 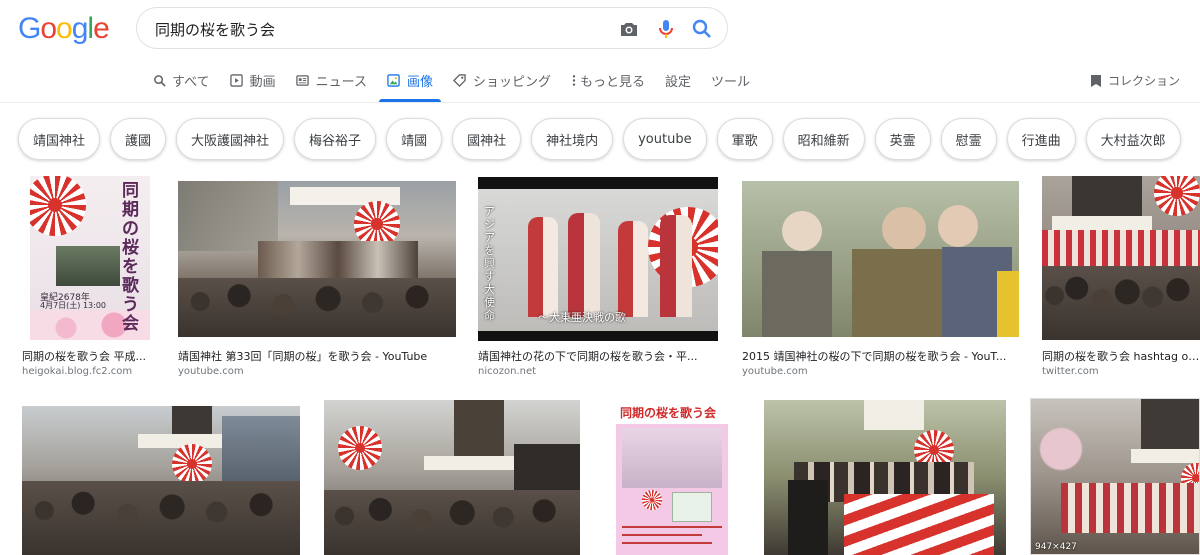 I want to click on logo-letter: e, so click(x=101, y=28).